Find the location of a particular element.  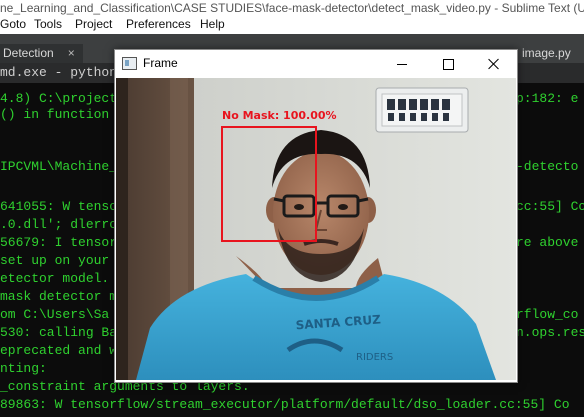

tab-label: Detection is located at coordinates (28, 53).